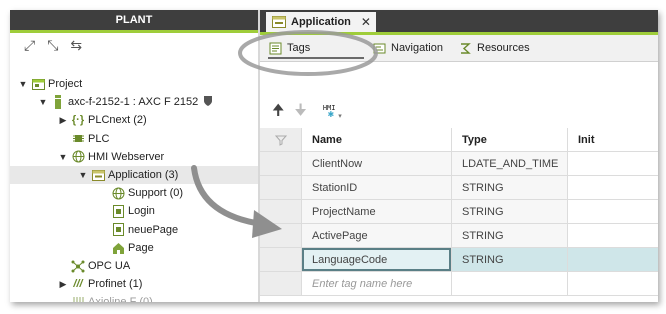 The image size is (666, 314). Describe the element at coordinates (300, 112) in the screenshot. I see `move-down-icon: 🠋` at that location.